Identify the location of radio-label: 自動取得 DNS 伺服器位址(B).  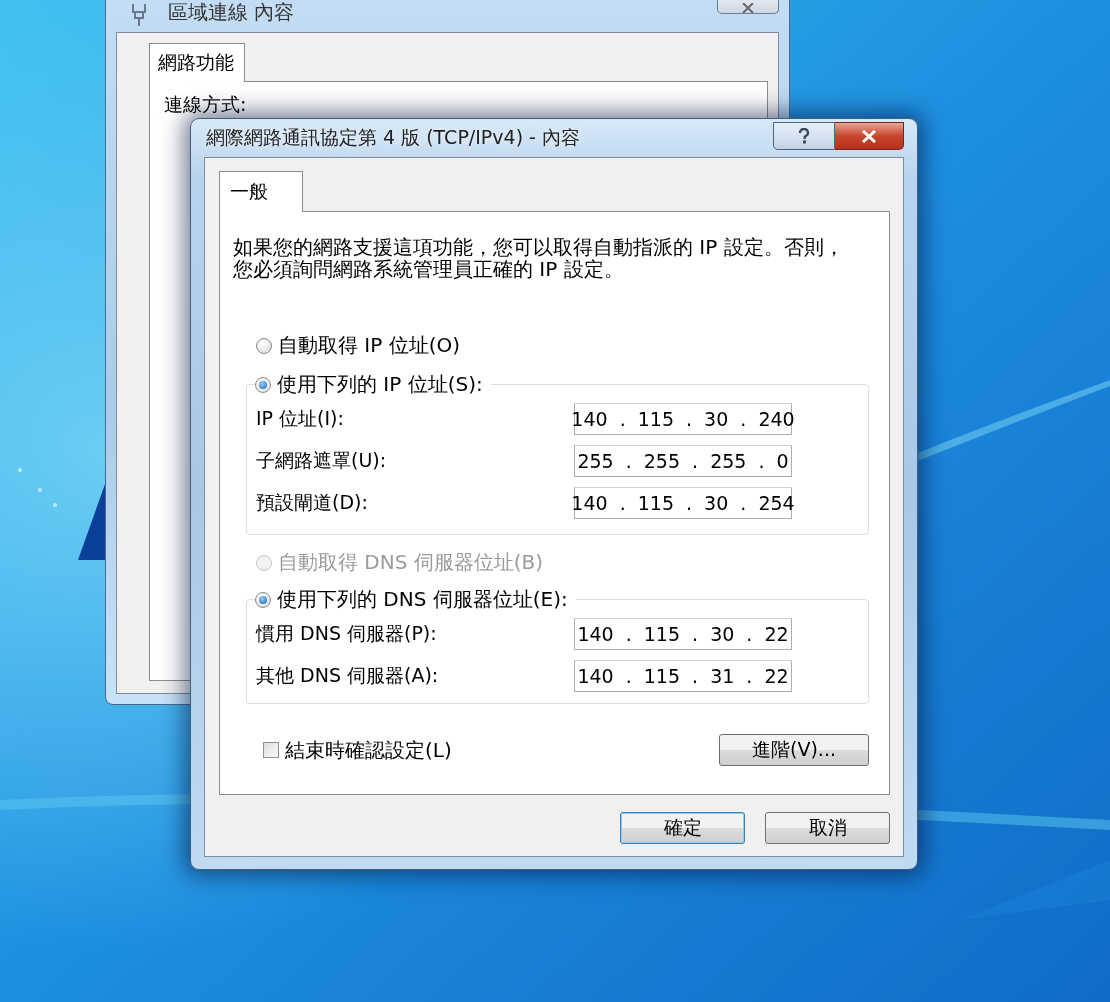
(411, 562).